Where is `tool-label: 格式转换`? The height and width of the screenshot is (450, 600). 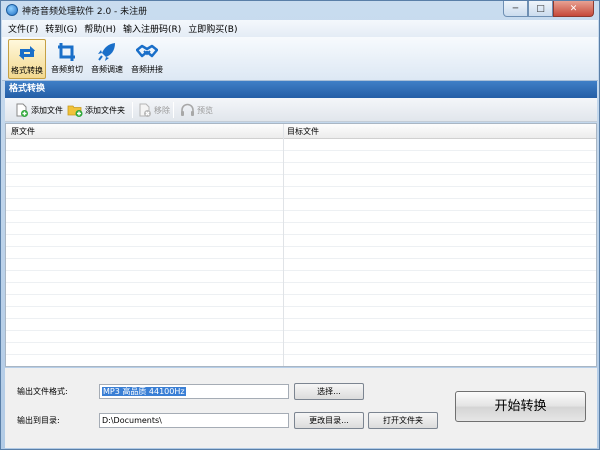
tool-label: 格式转换 is located at coordinates (27, 70).